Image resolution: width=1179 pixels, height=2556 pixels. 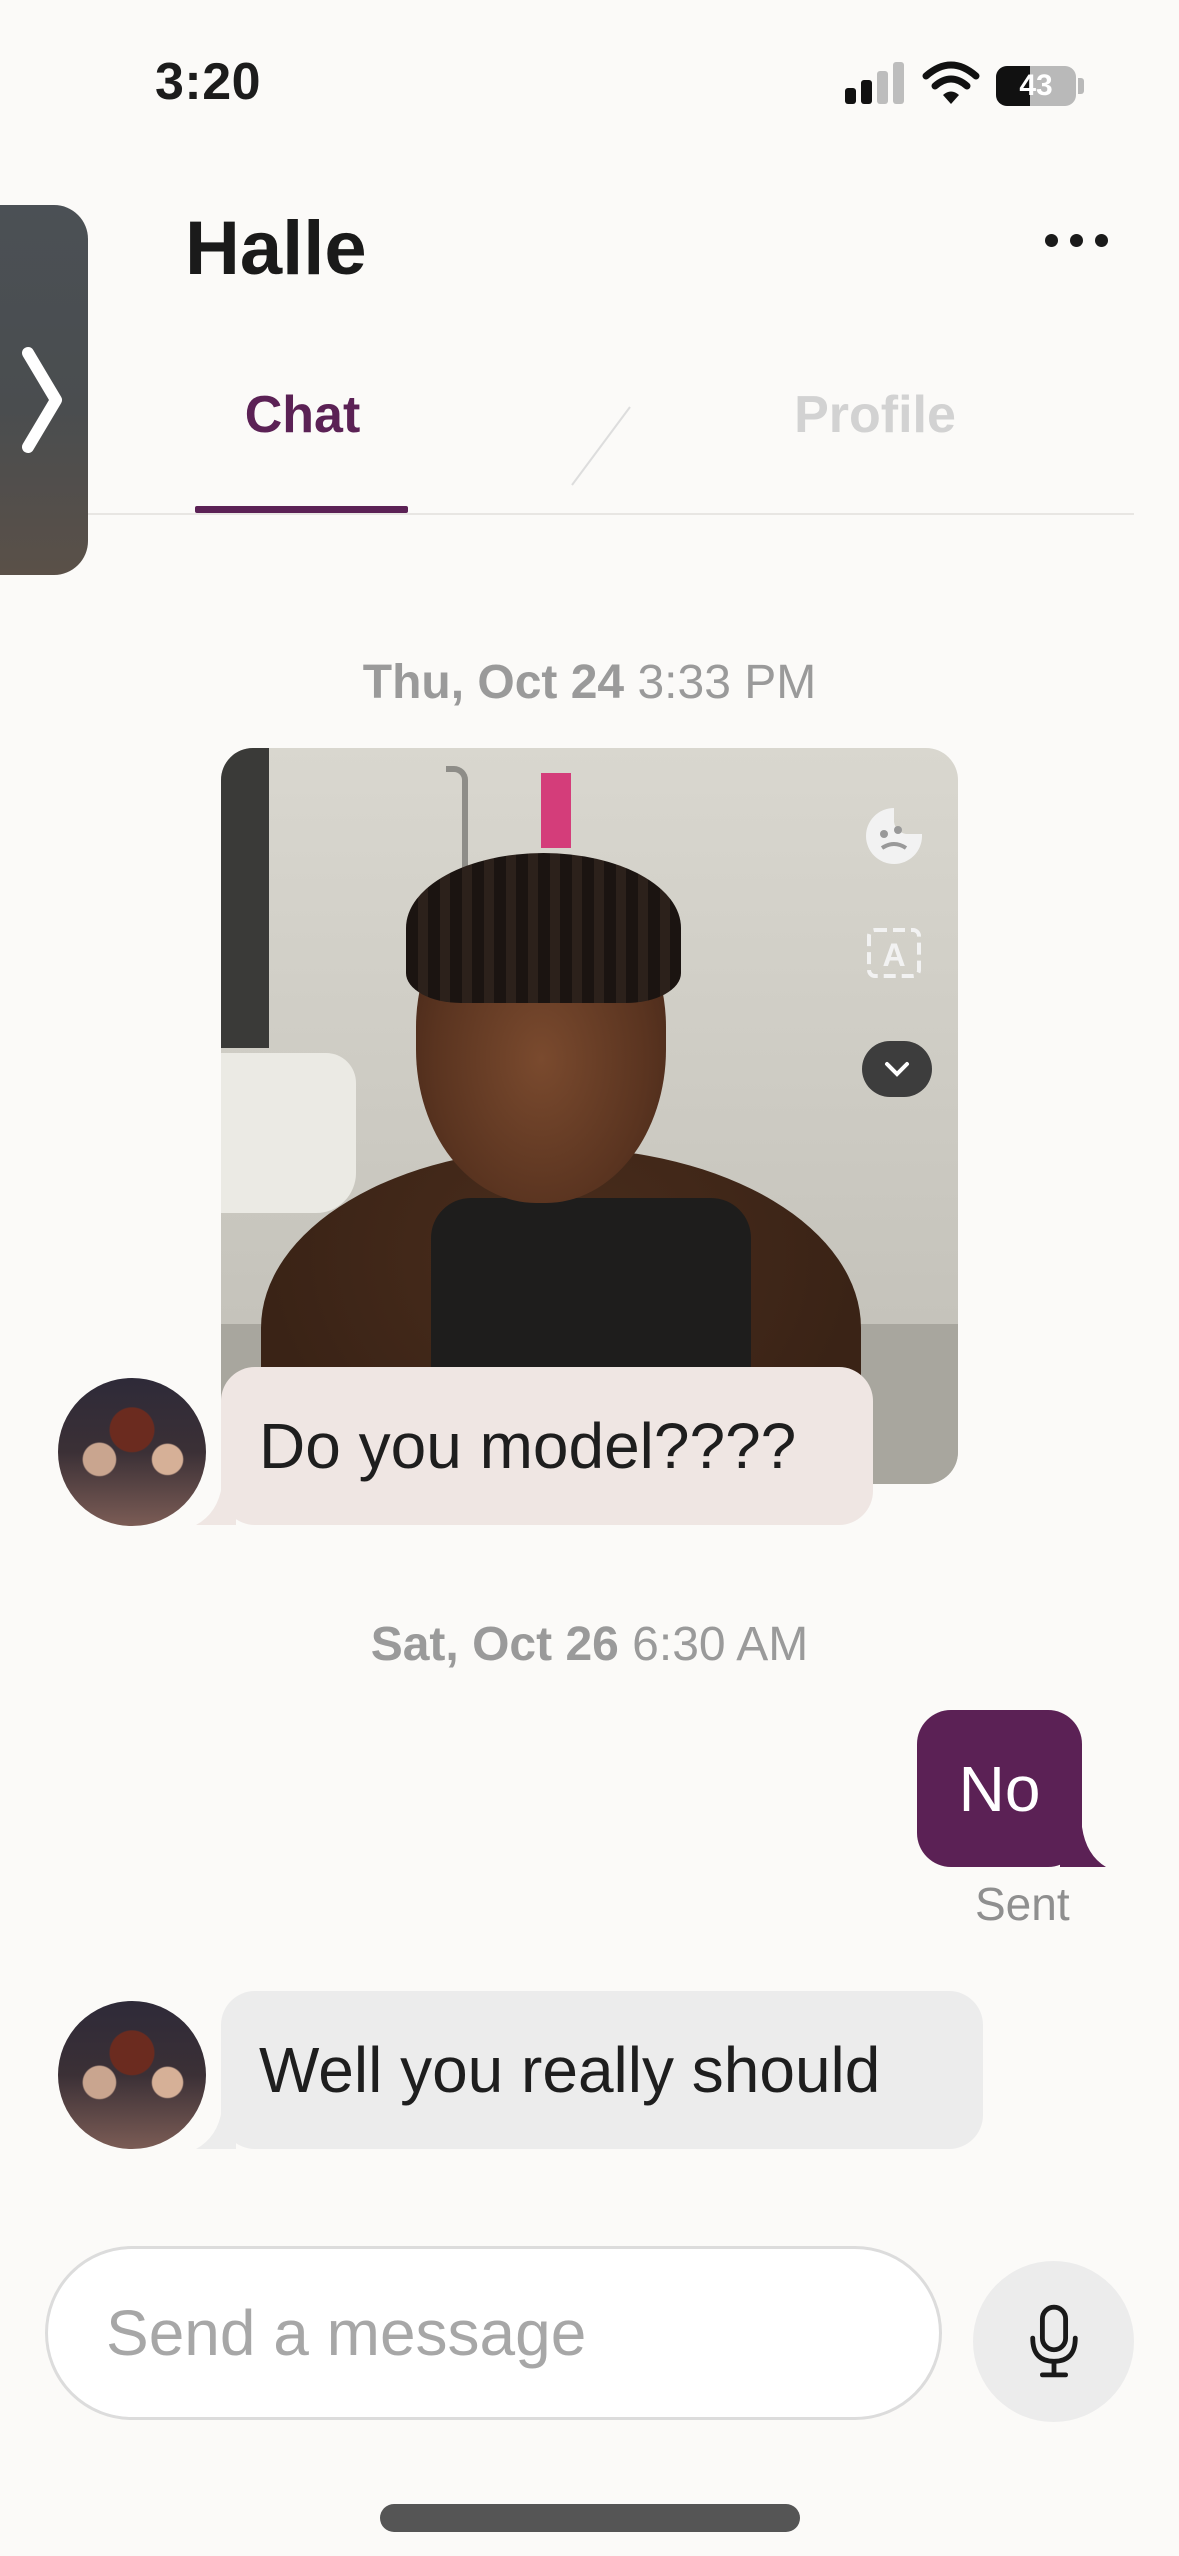 I want to click on tab-divider, so click(x=601, y=446).